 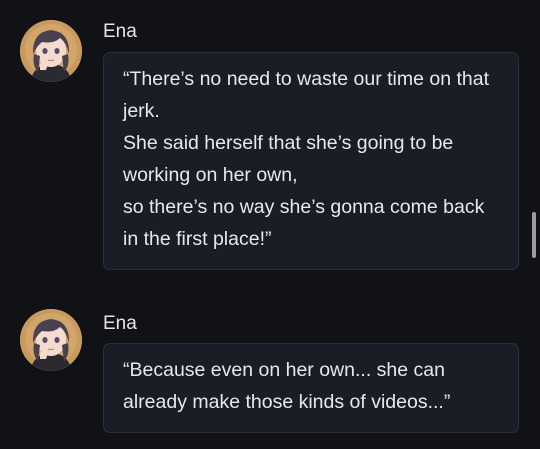 What do you see at coordinates (304, 207) in the screenshot?
I see `message-line: so there’s no way she’s gonna come back` at bounding box center [304, 207].